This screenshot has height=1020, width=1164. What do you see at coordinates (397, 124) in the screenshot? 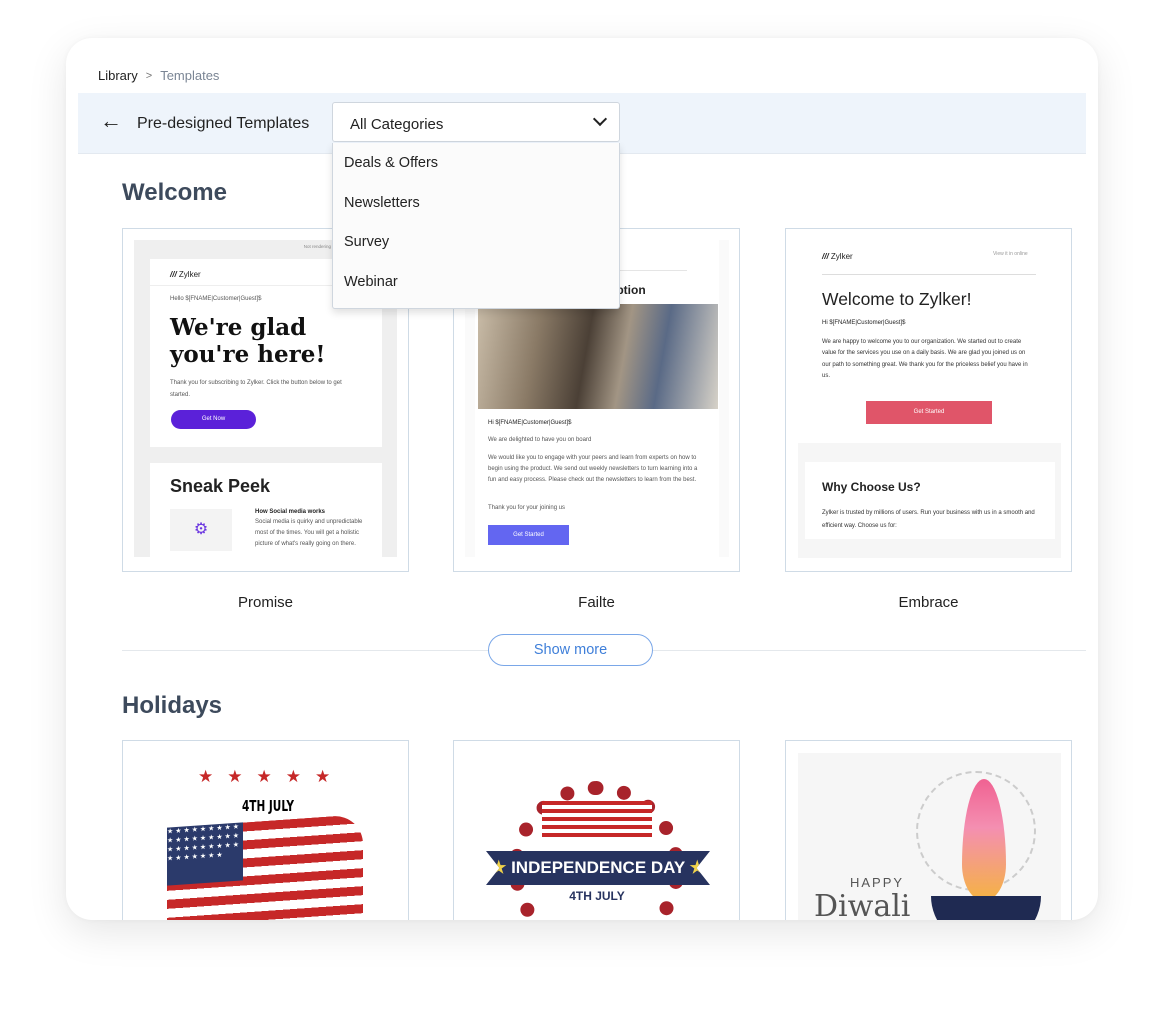
I see `category-selected: All Categories` at bounding box center [397, 124].